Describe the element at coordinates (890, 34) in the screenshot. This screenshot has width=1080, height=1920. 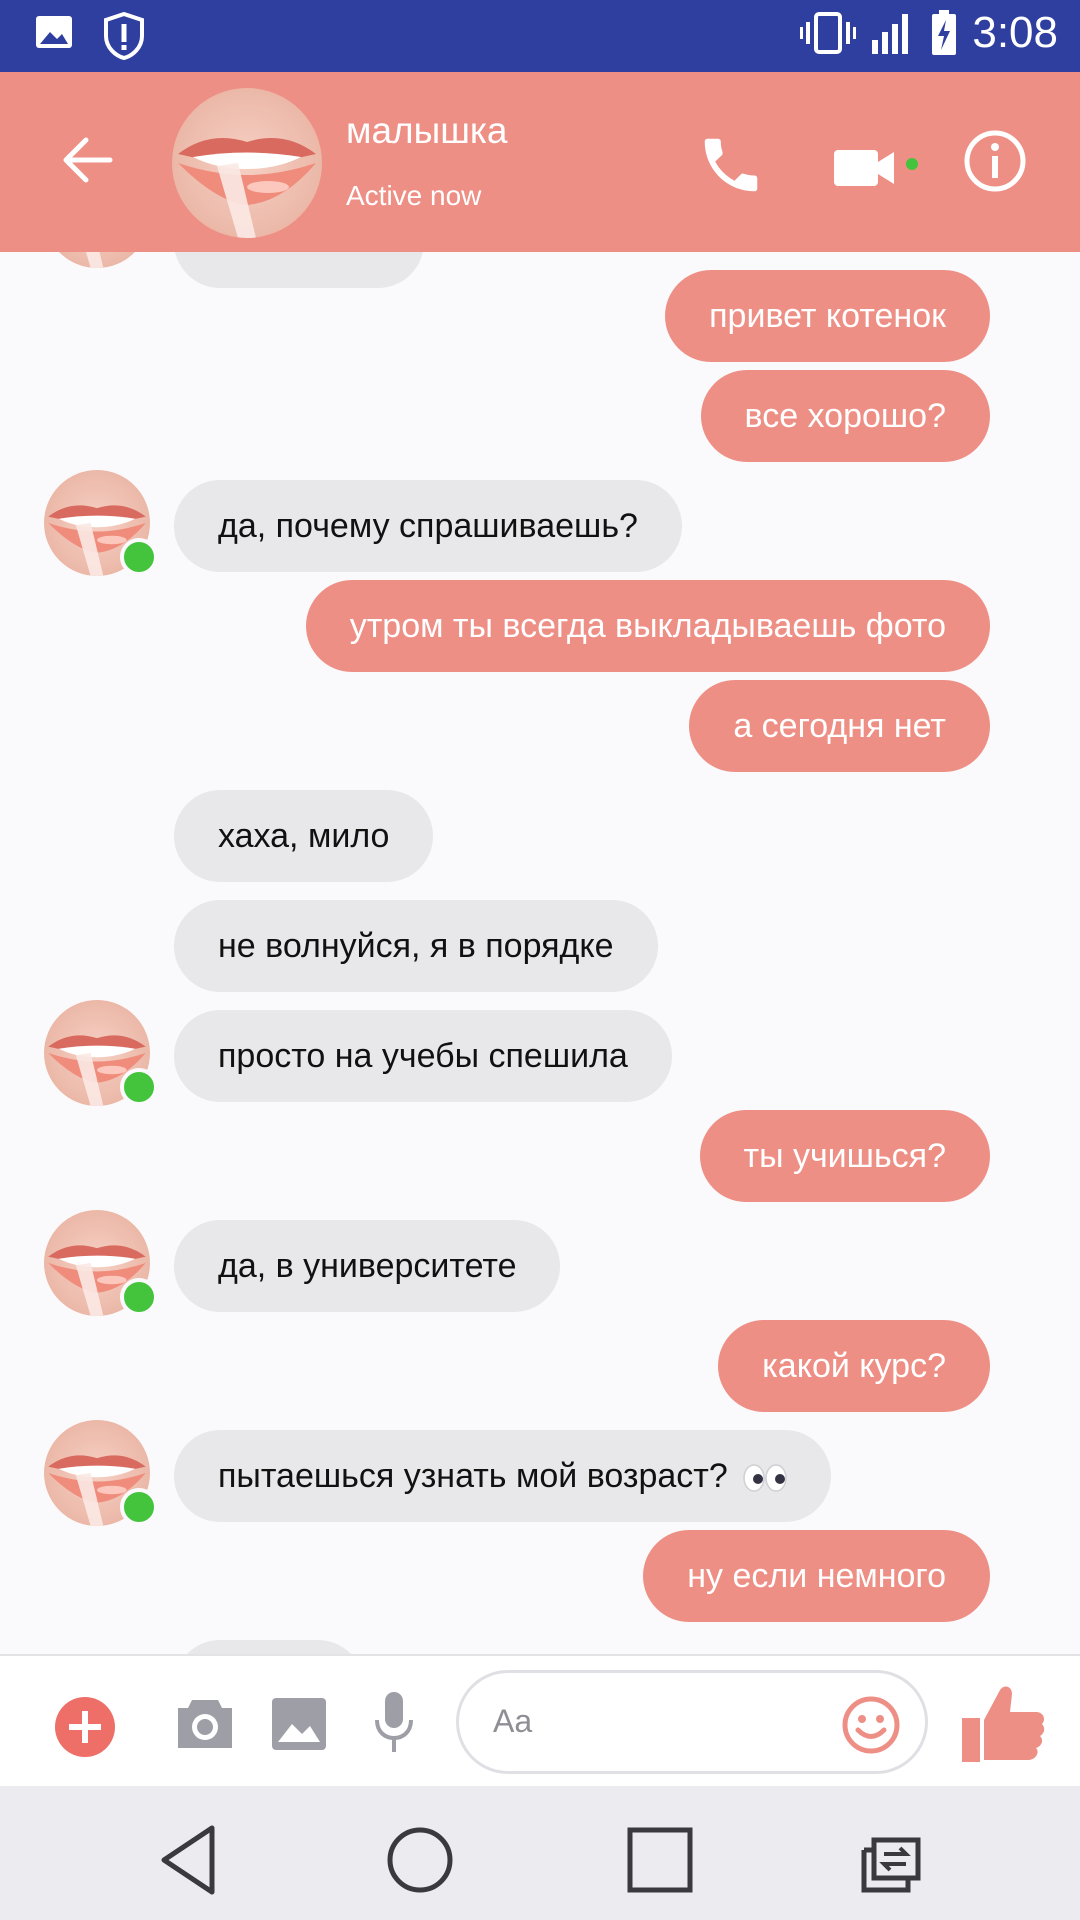
I see `signal-icon` at that location.